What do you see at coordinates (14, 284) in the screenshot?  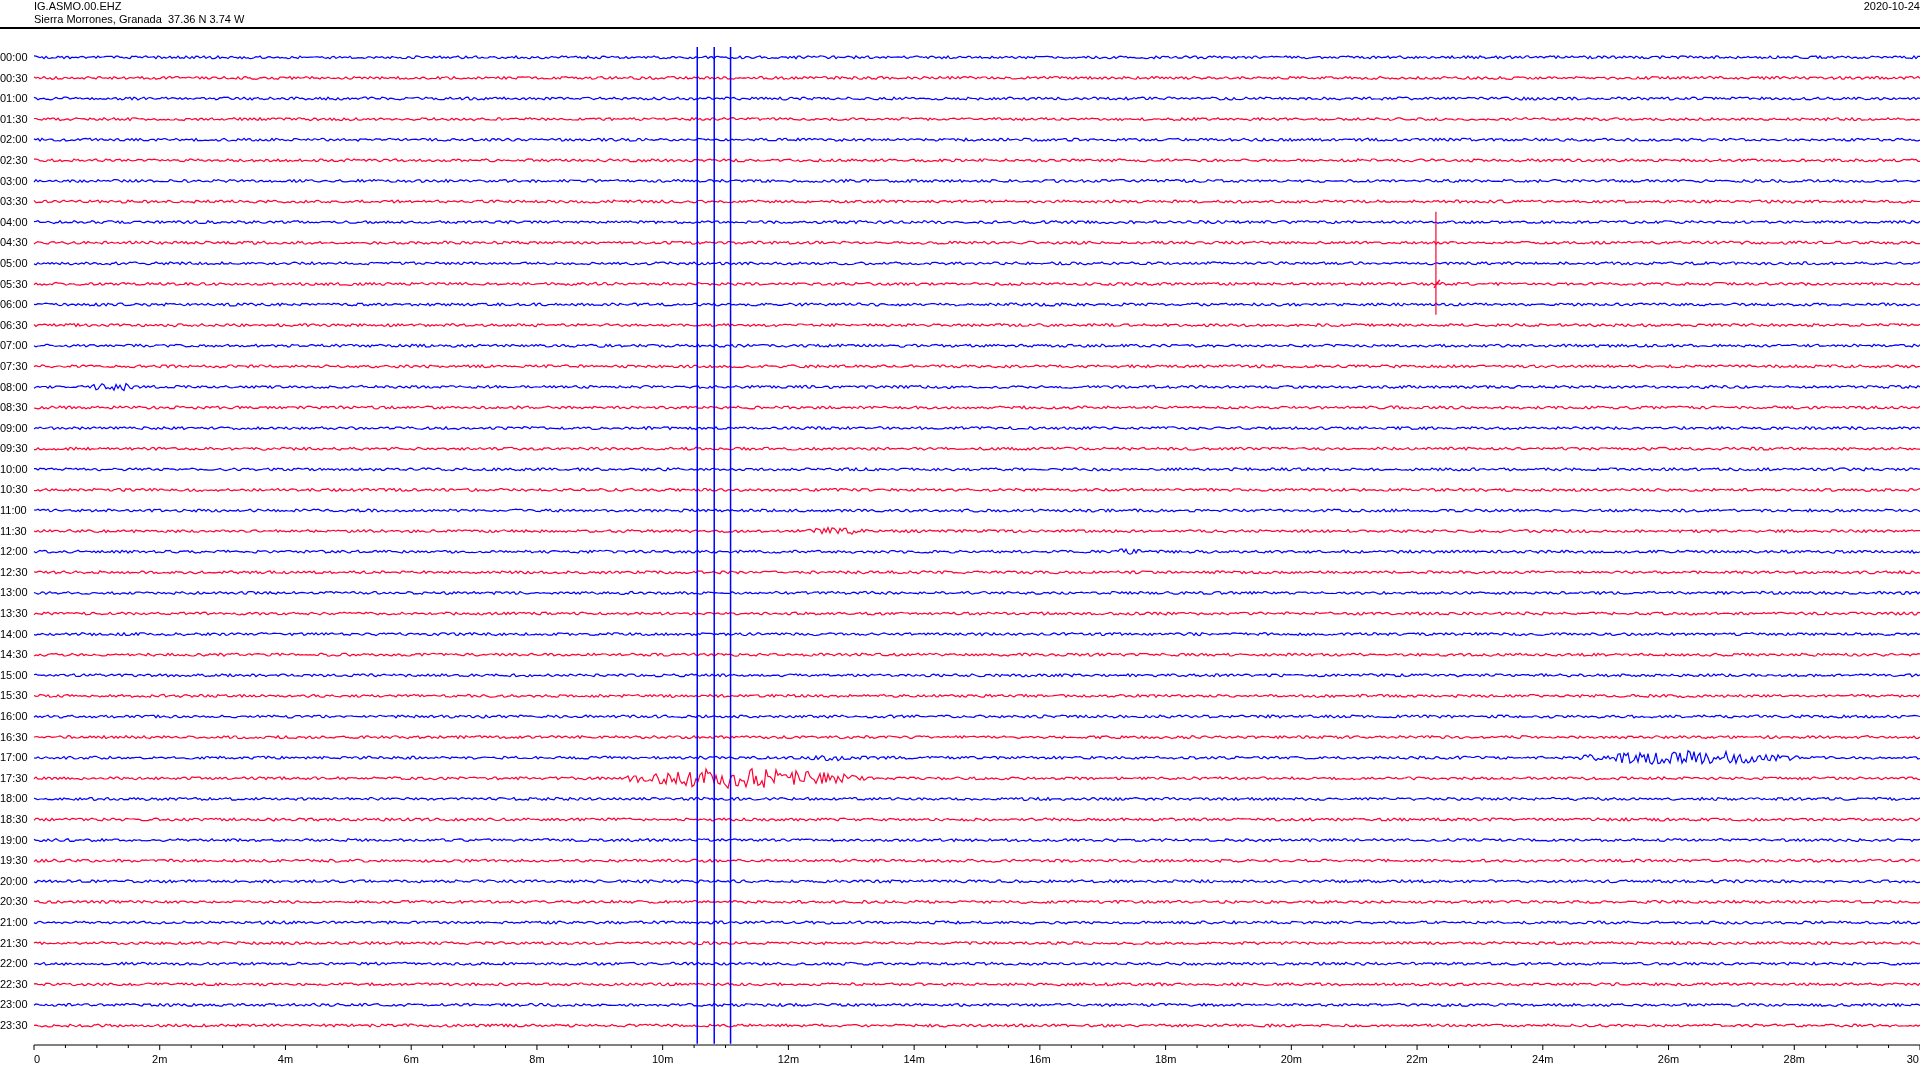 I see `trace-time-label: 05:30` at bounding box center [14, 284].